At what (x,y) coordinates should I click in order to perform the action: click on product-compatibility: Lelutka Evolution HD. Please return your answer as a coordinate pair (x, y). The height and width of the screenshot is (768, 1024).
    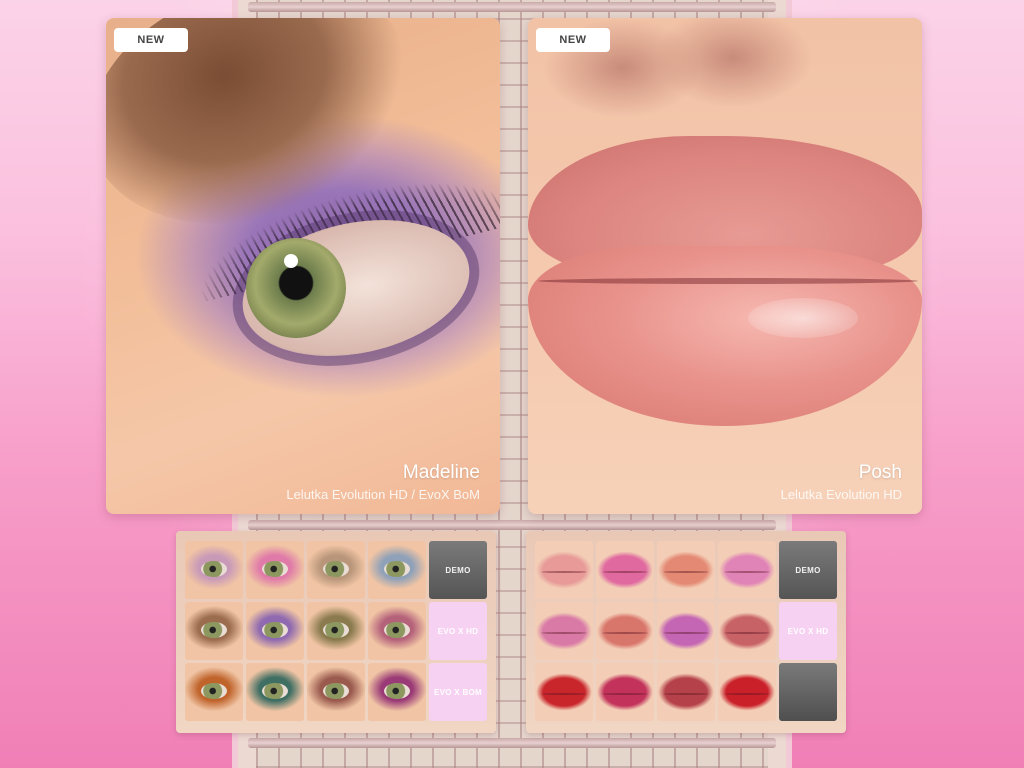
    Looking at the image, I should click on (841, 494).